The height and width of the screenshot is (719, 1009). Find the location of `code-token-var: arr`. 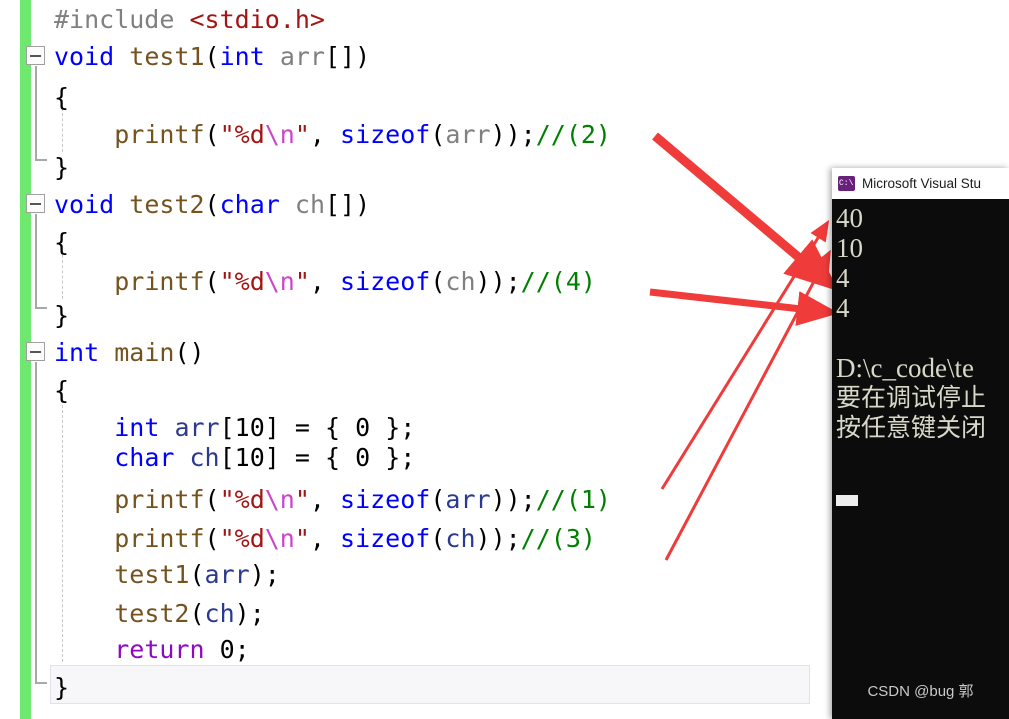

code-token-var: arr is located at coordinates (227, 574).